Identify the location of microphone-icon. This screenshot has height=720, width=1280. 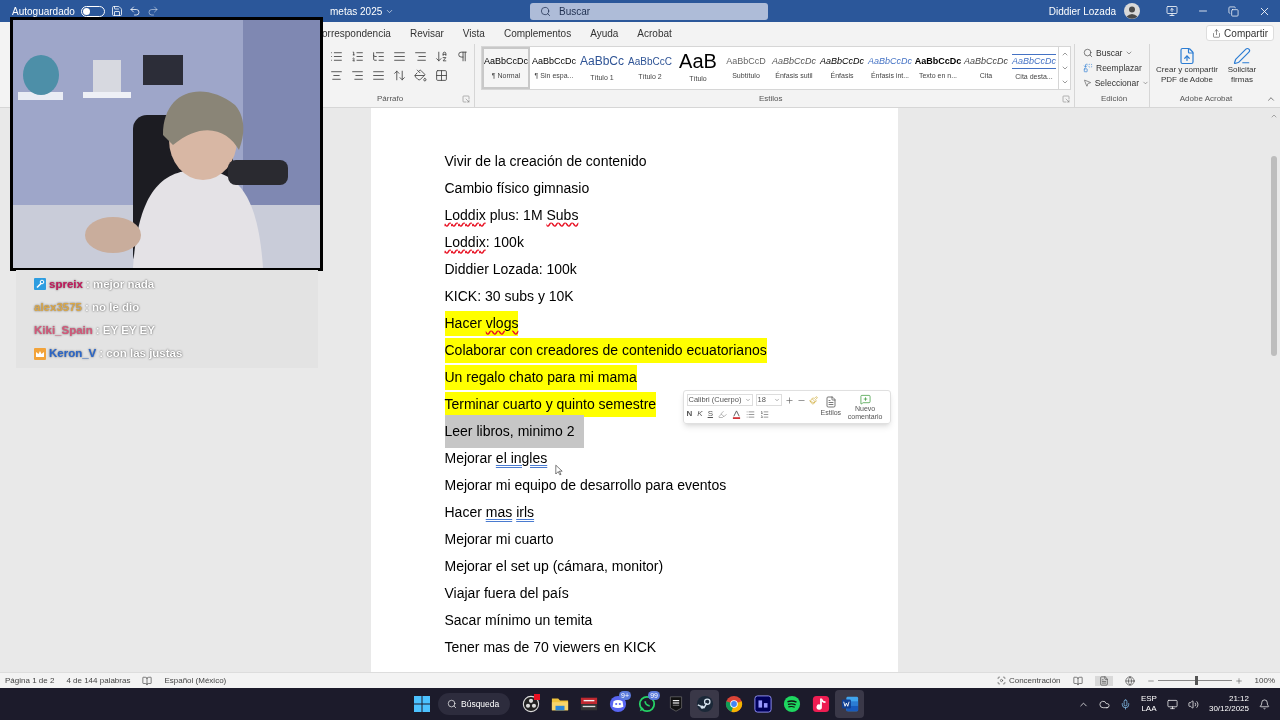
(1125, 704).